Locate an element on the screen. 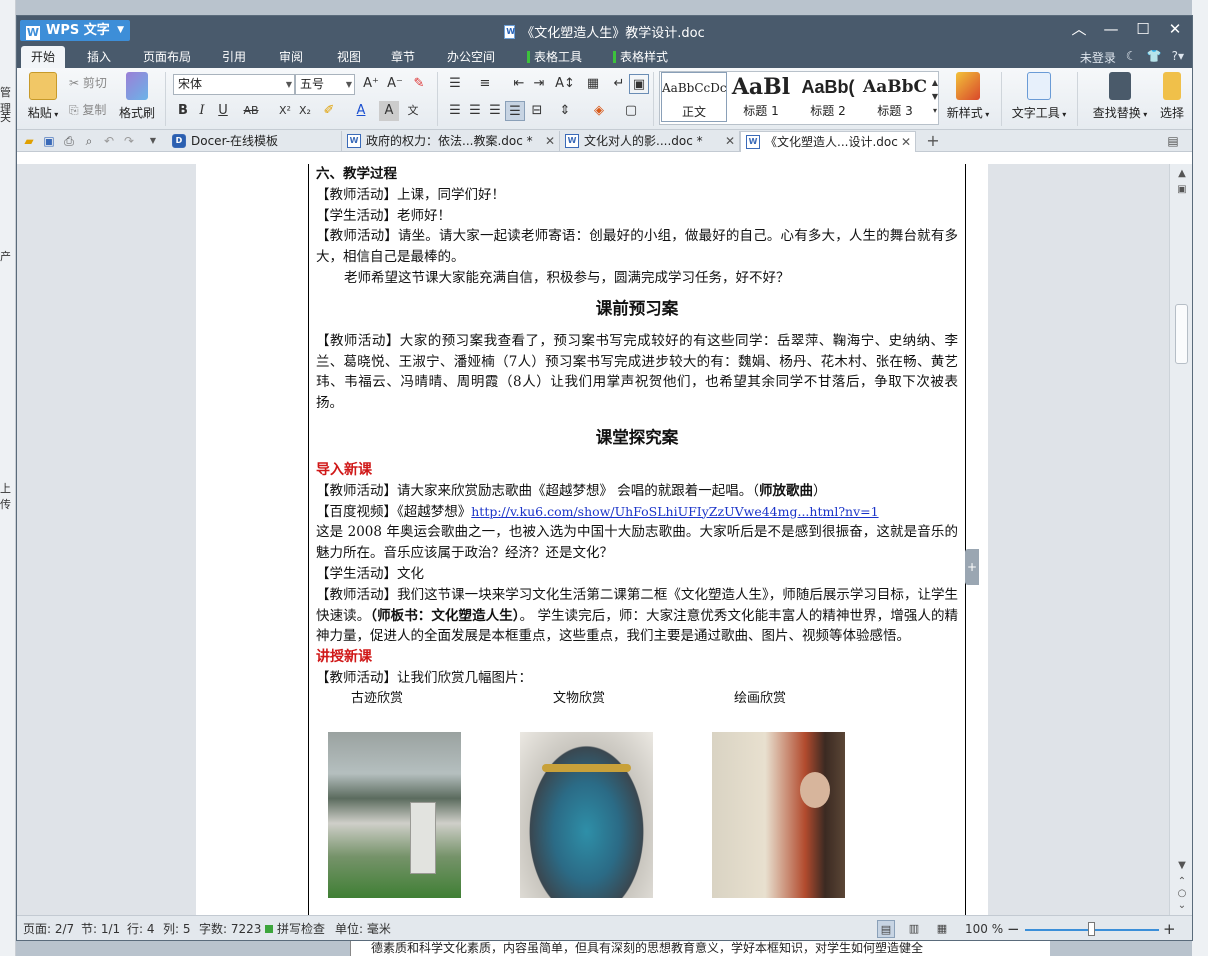 The image size is (1208, 956). underline-icon: U is located at coordinates (223, 111).